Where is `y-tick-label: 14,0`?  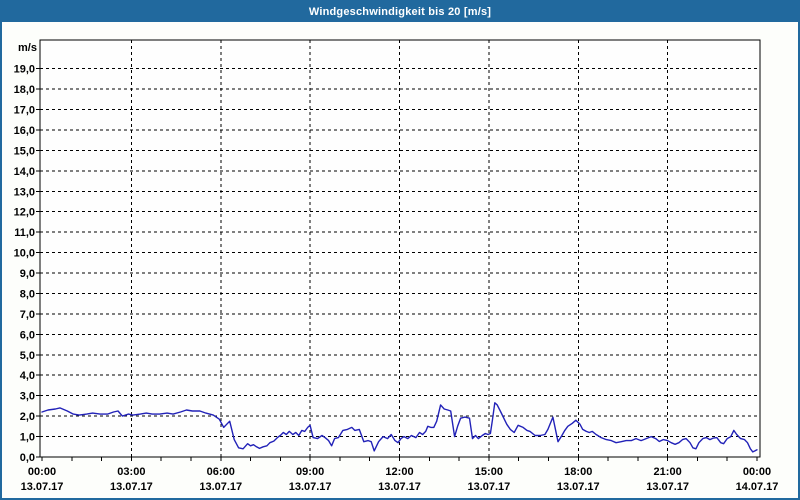 y-tick-label: 14,0 is located at coordinates (24, 172).